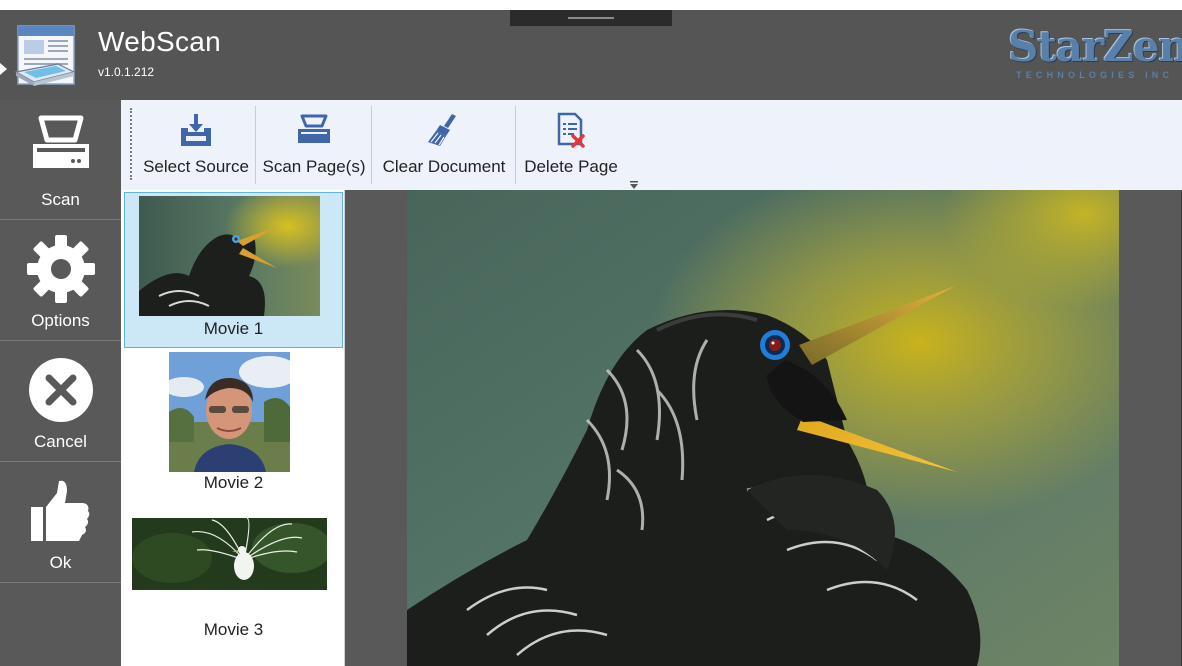 This screenshot has height=666, width=1182. I want to click on egret-thumbnail-image, so click(229, 554).